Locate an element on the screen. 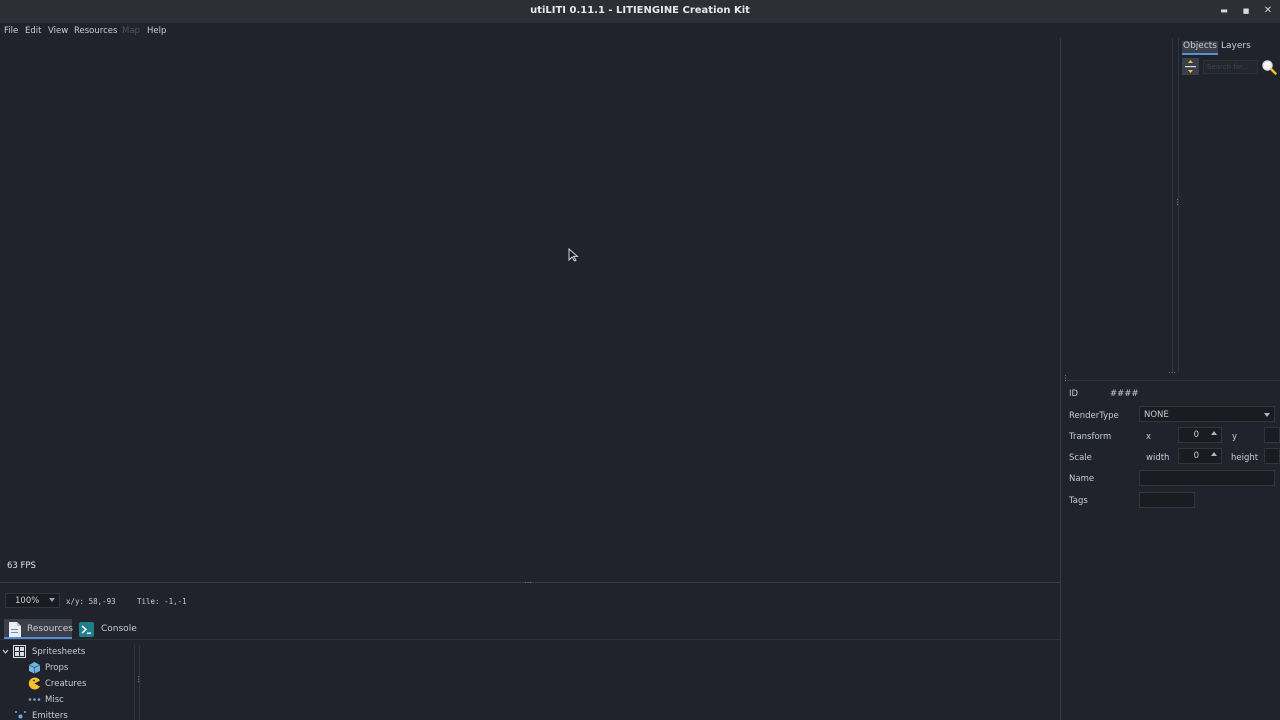  menu-resources: Resources is located at coordinates (95, 31).